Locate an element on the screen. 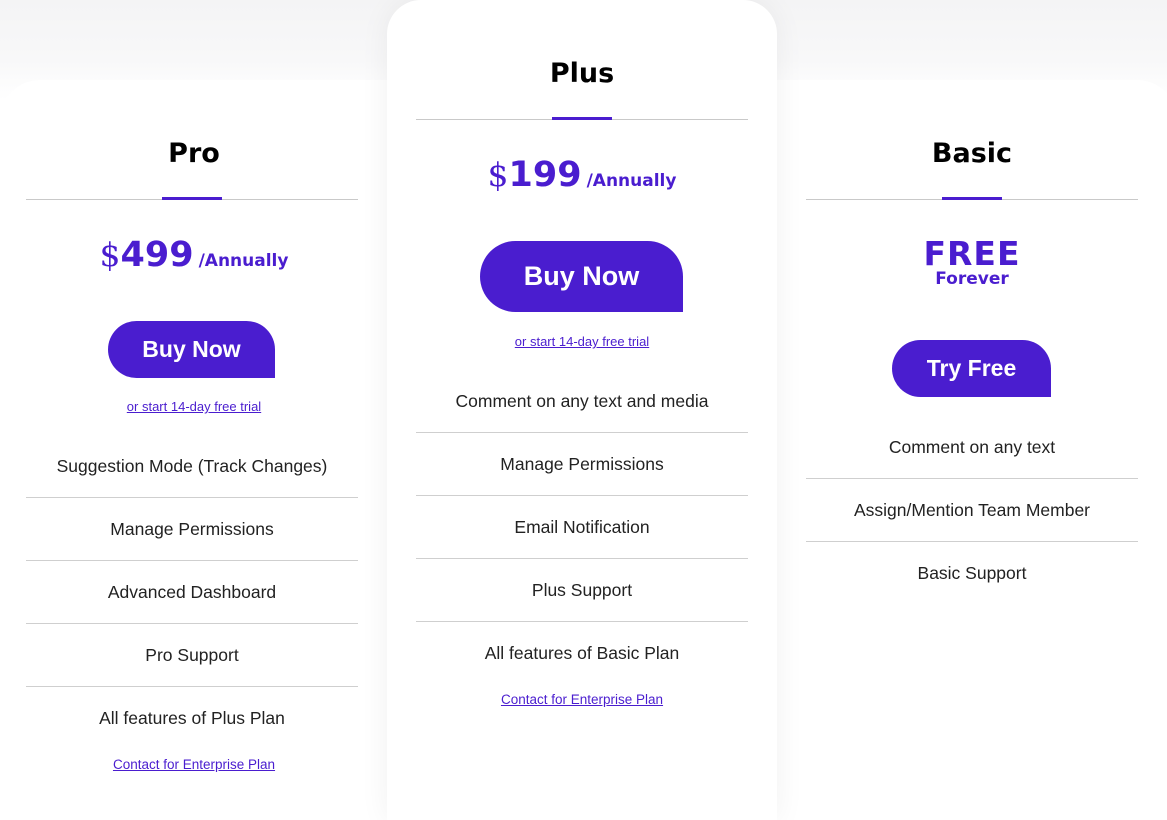  price: $ 199 /Annually is located at coordinates (582, 175).